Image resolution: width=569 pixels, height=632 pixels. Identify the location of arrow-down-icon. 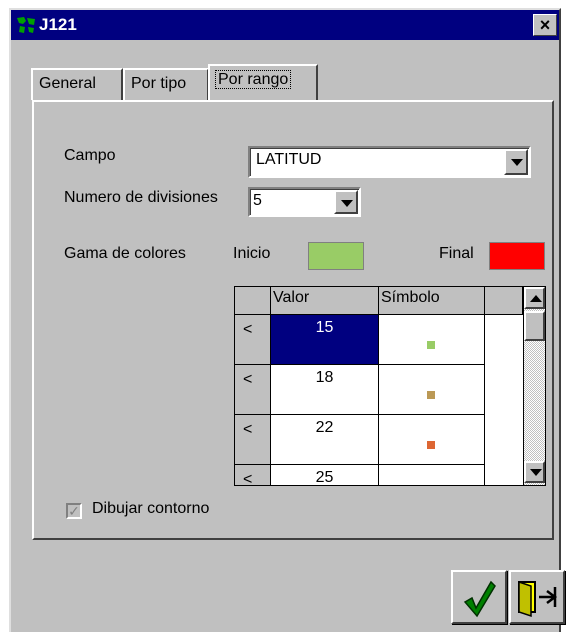
(536, 472).